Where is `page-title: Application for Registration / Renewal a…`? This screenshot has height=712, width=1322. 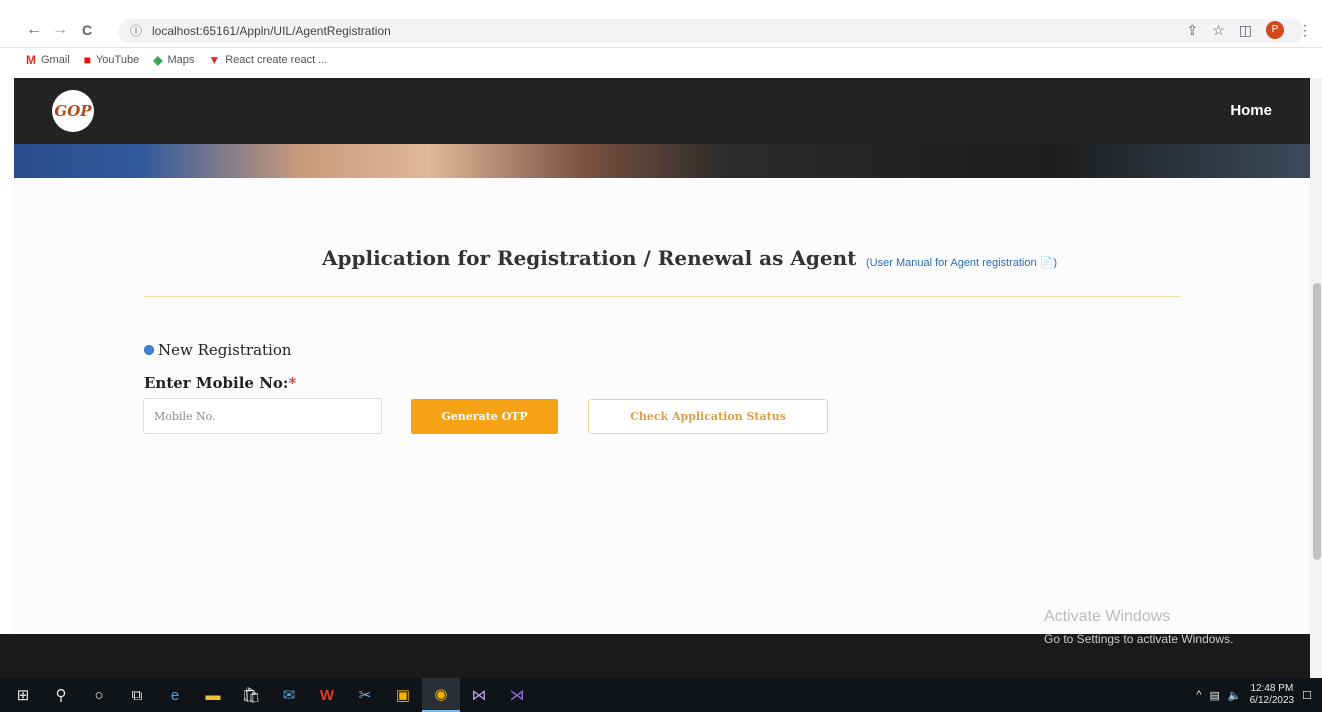 page-title: Application for Registration / Renewal a… is located at coordinates (589, 258).